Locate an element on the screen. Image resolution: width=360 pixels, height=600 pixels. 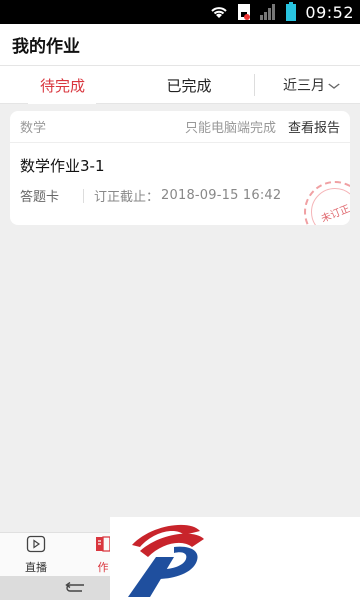
app-header: 我的作业 is located at coordinates (180, 45).